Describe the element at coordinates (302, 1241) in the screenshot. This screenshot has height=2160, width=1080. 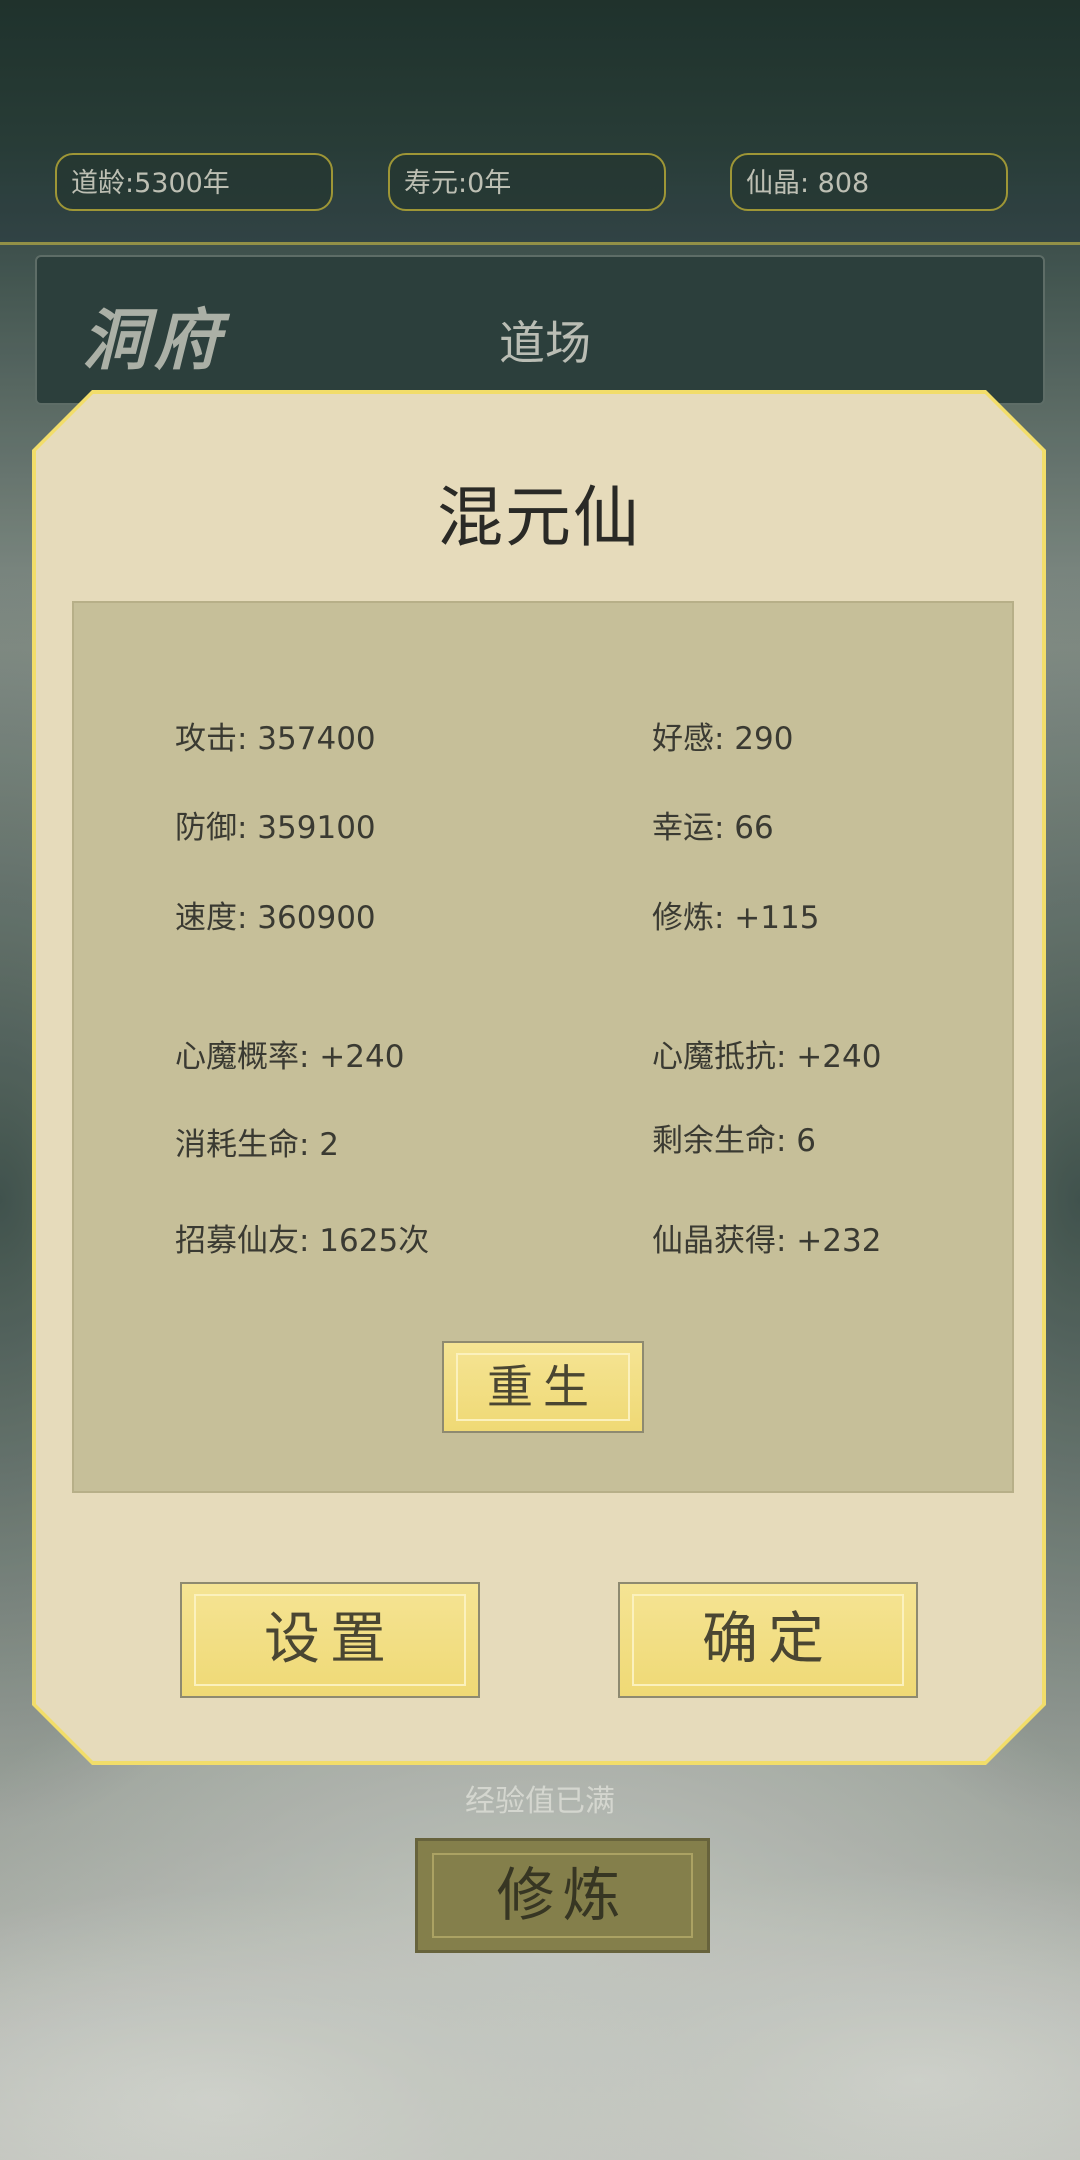
I see `stat-recruited-friends: 招募仙友: 1625次` at that location.